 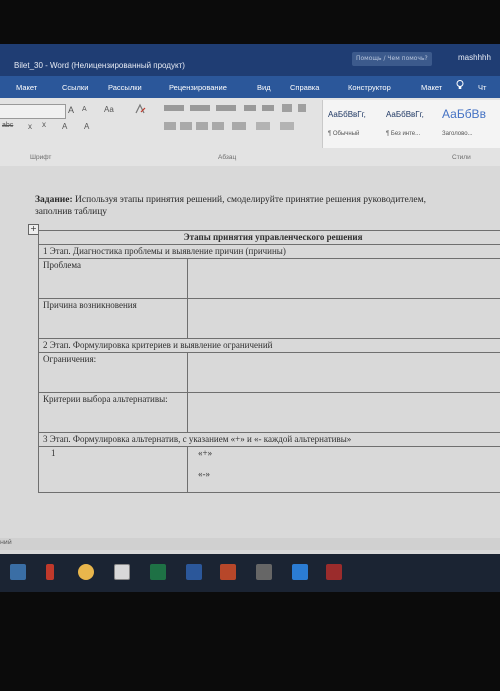 I want to click on sort-icon, so click(x=287, y=108).